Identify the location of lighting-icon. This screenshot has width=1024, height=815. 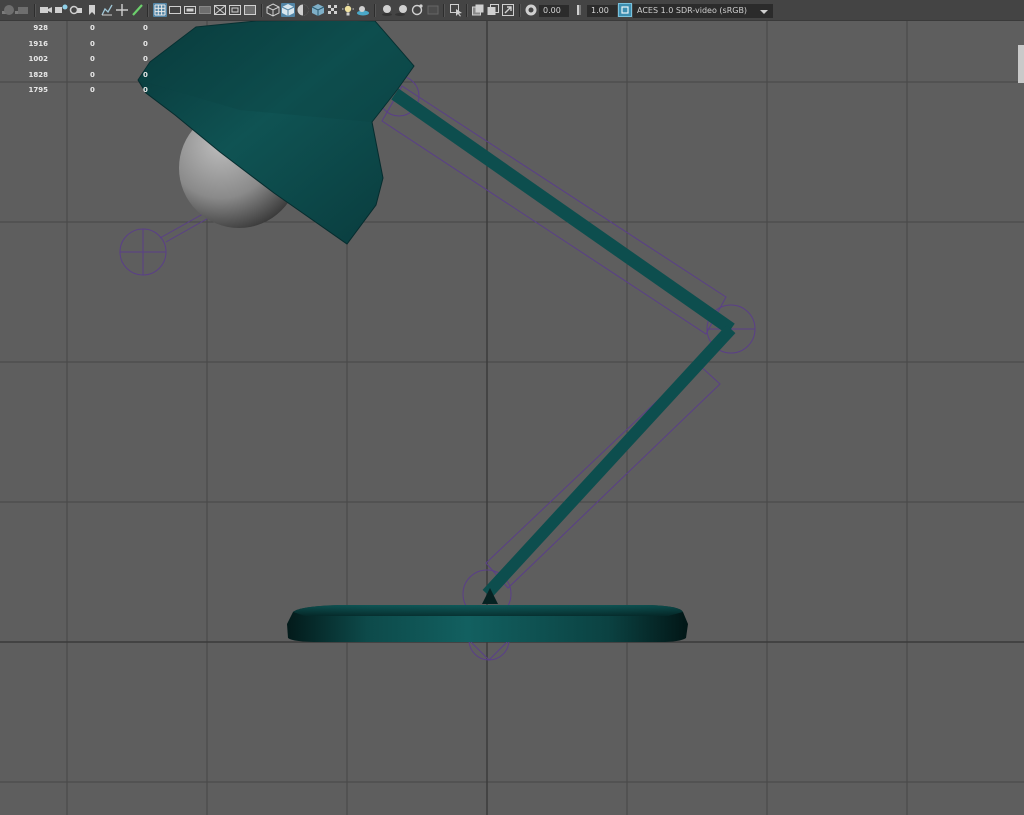
(333, 10).